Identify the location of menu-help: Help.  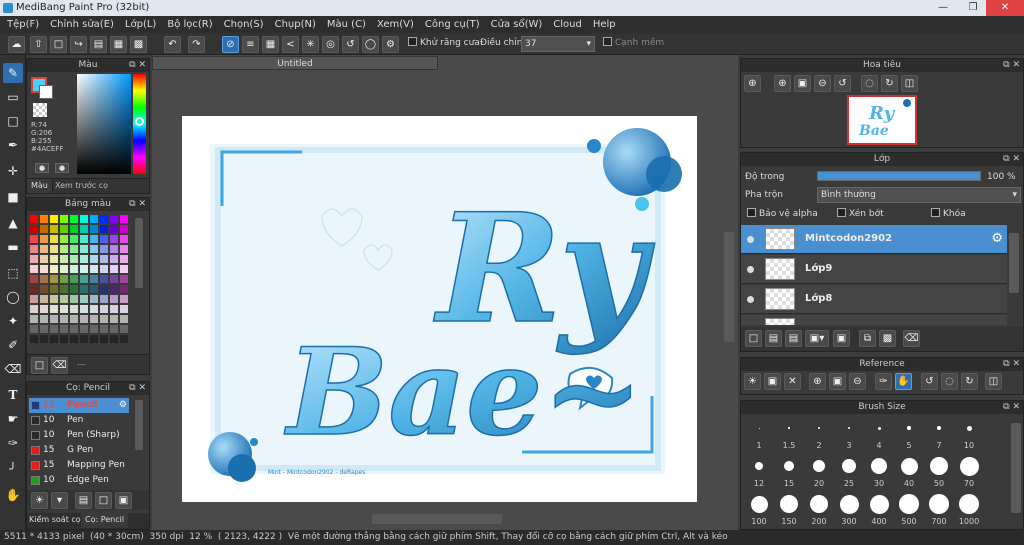
(606, 24).